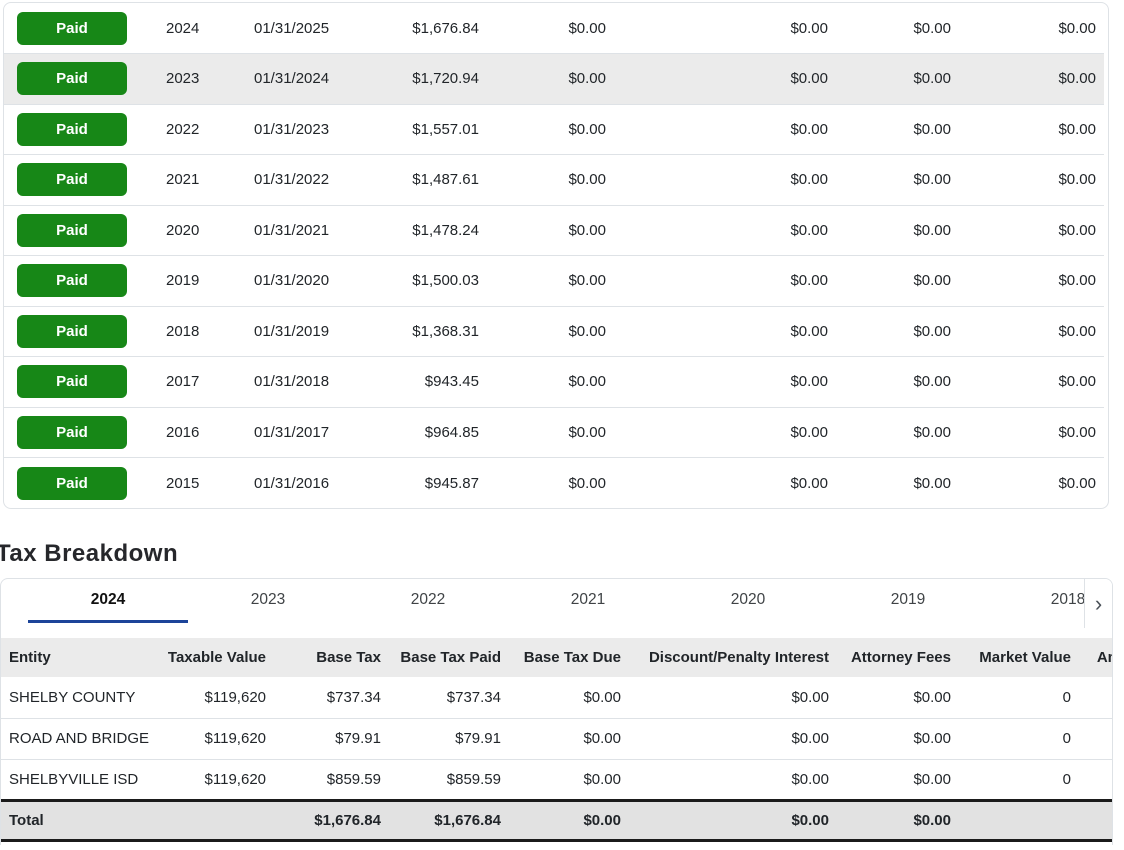  What do you see at coordinates (292, 230) in the screenshot?
I see `due-date-cell: 01/31/2021` at bounding box center [292, 230].